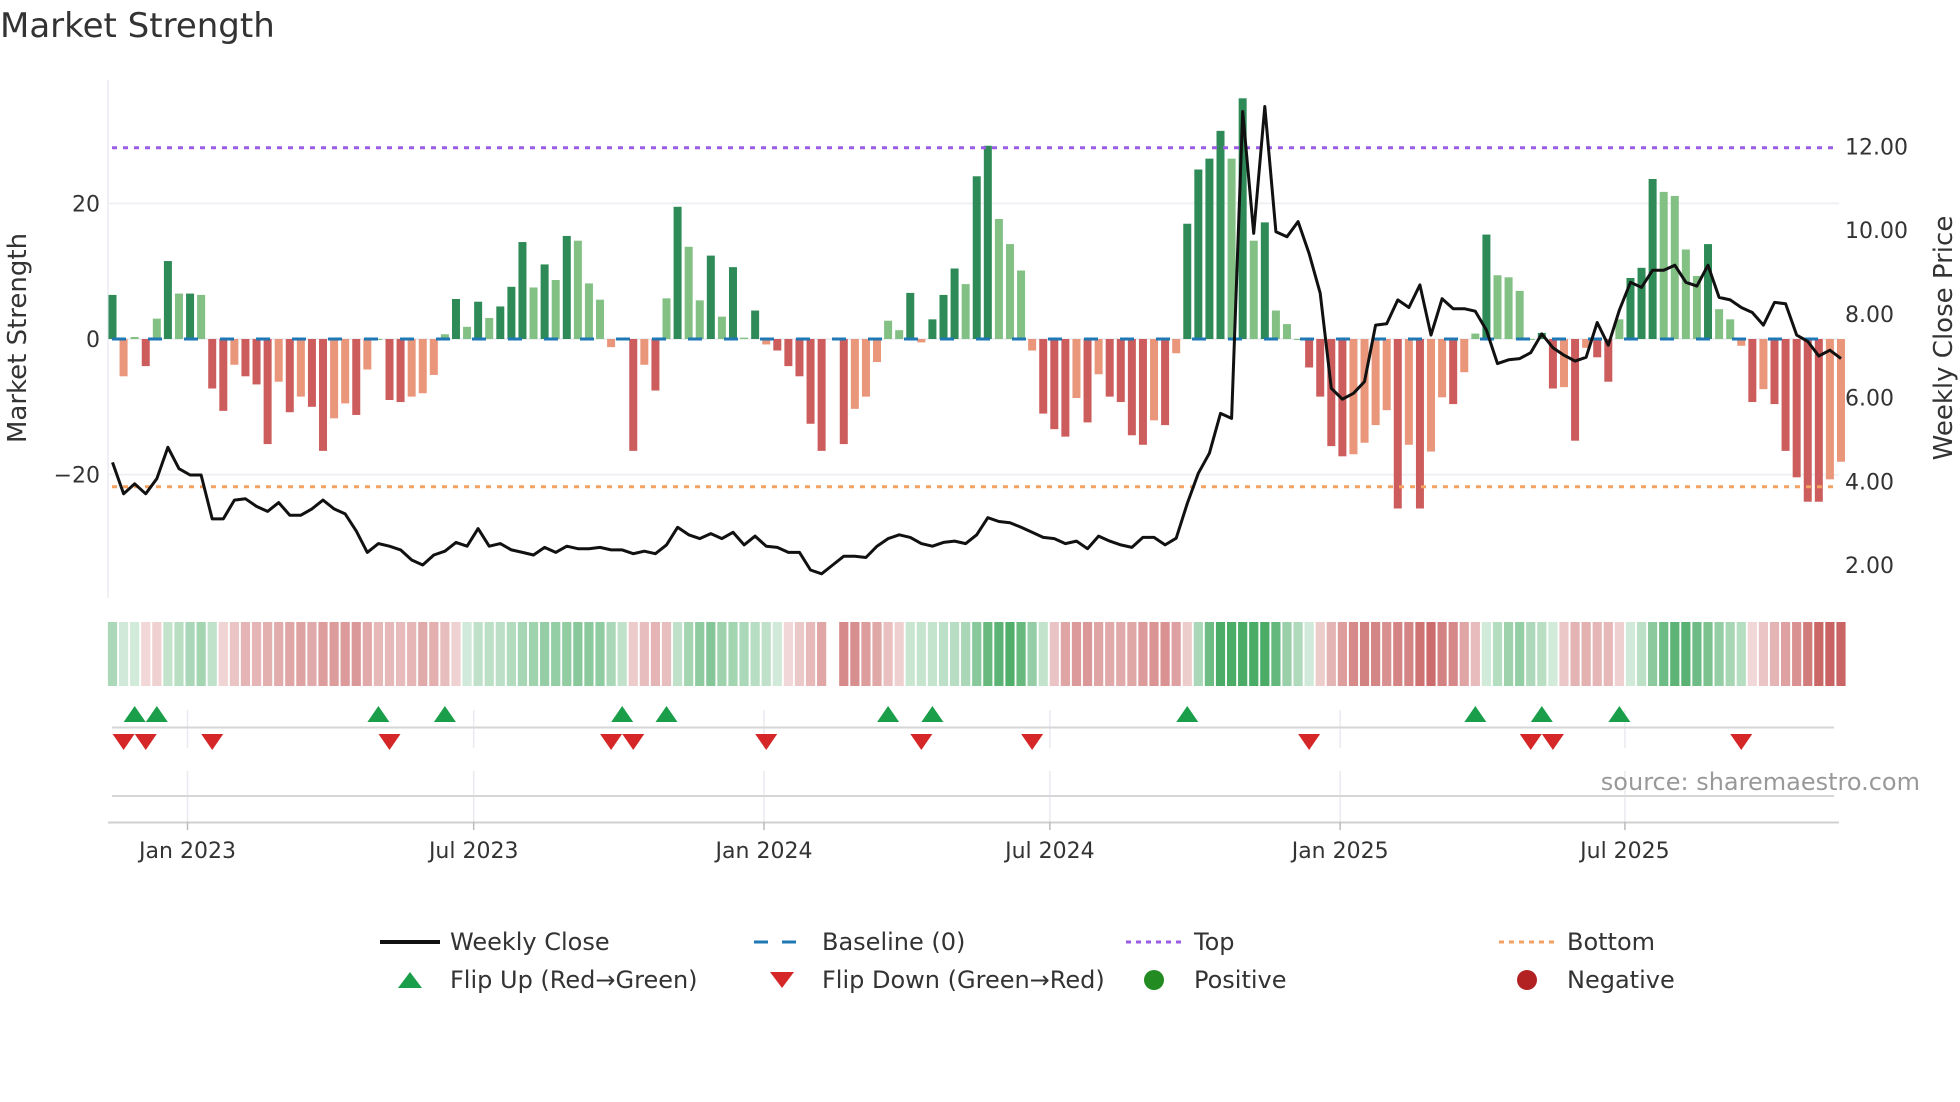 This screenshot has width=1960, height=1102. I want to click on x-tick-label: Jul 2023, so click(473, 851).